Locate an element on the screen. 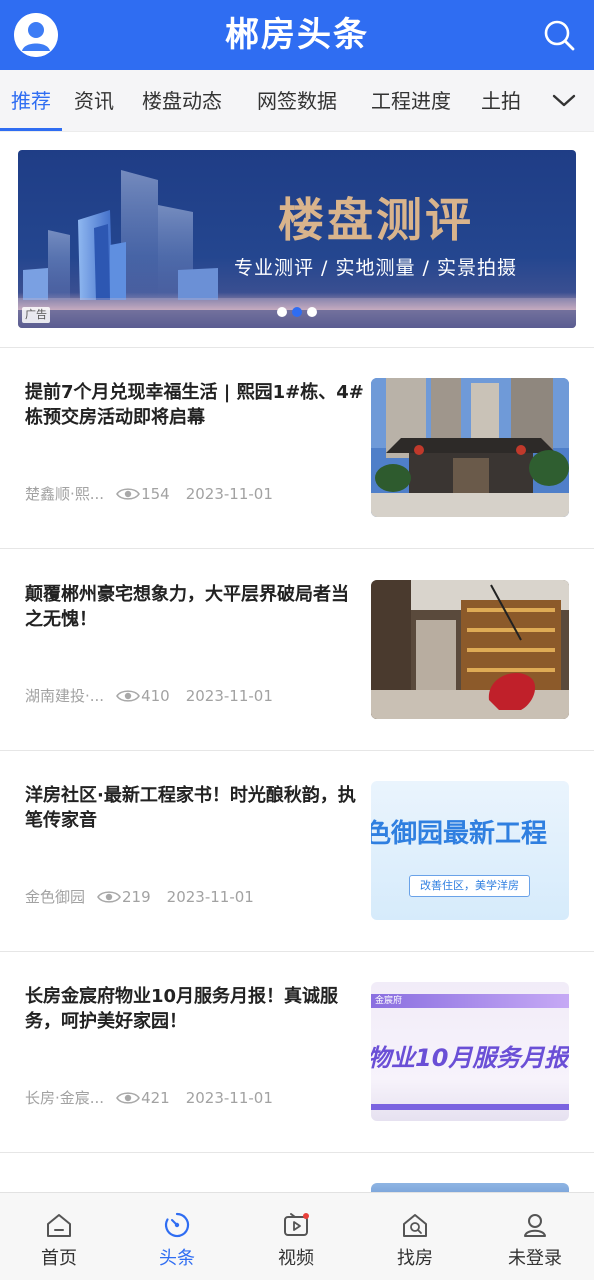  headline-icon is located at coordinates (177, 1225).